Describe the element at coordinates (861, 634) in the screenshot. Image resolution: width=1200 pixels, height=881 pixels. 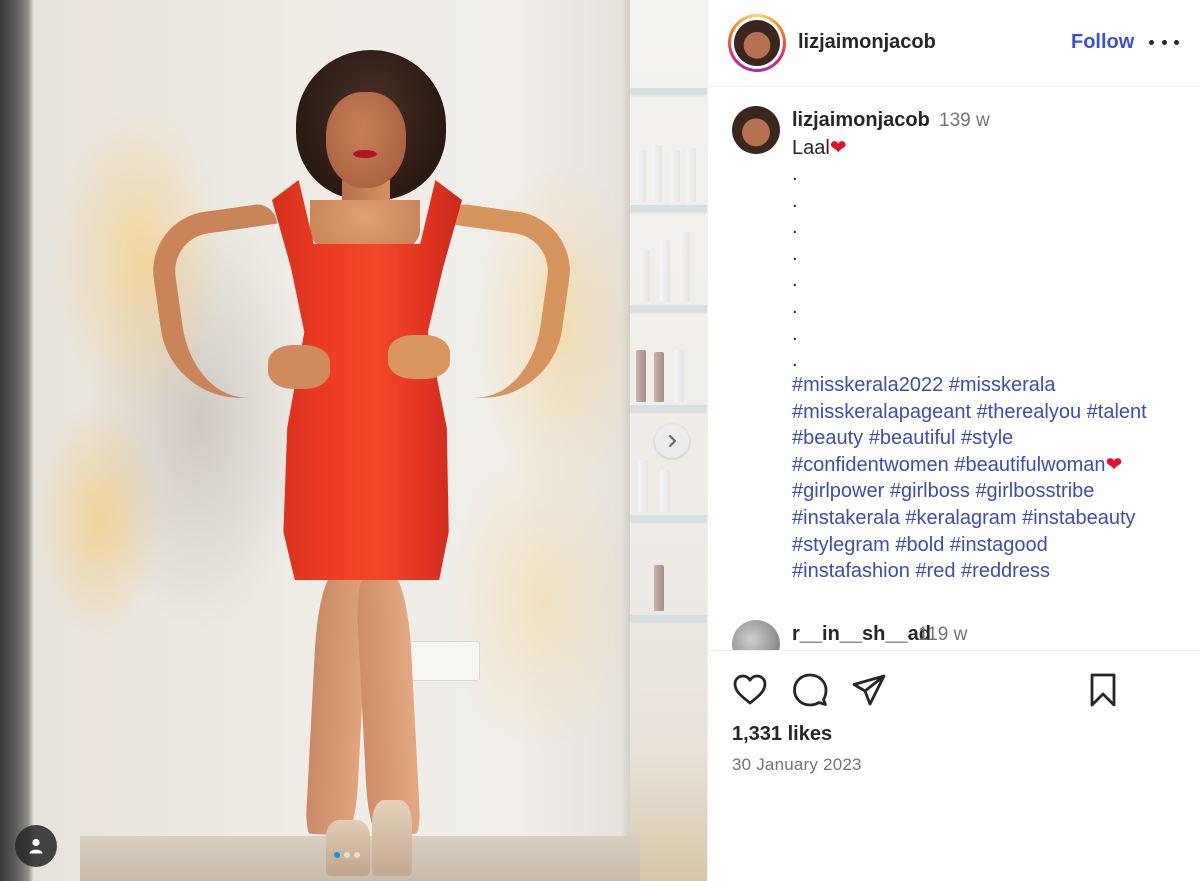
I see `commenter-username: r__in__sh__ad` at that location.